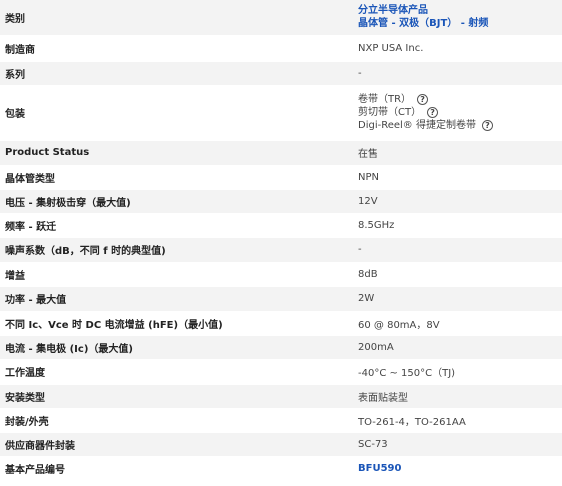 This screenshot has height=486, width=562. I want to click on table-row: 晶体管类型 NPN, so click(281, 177).